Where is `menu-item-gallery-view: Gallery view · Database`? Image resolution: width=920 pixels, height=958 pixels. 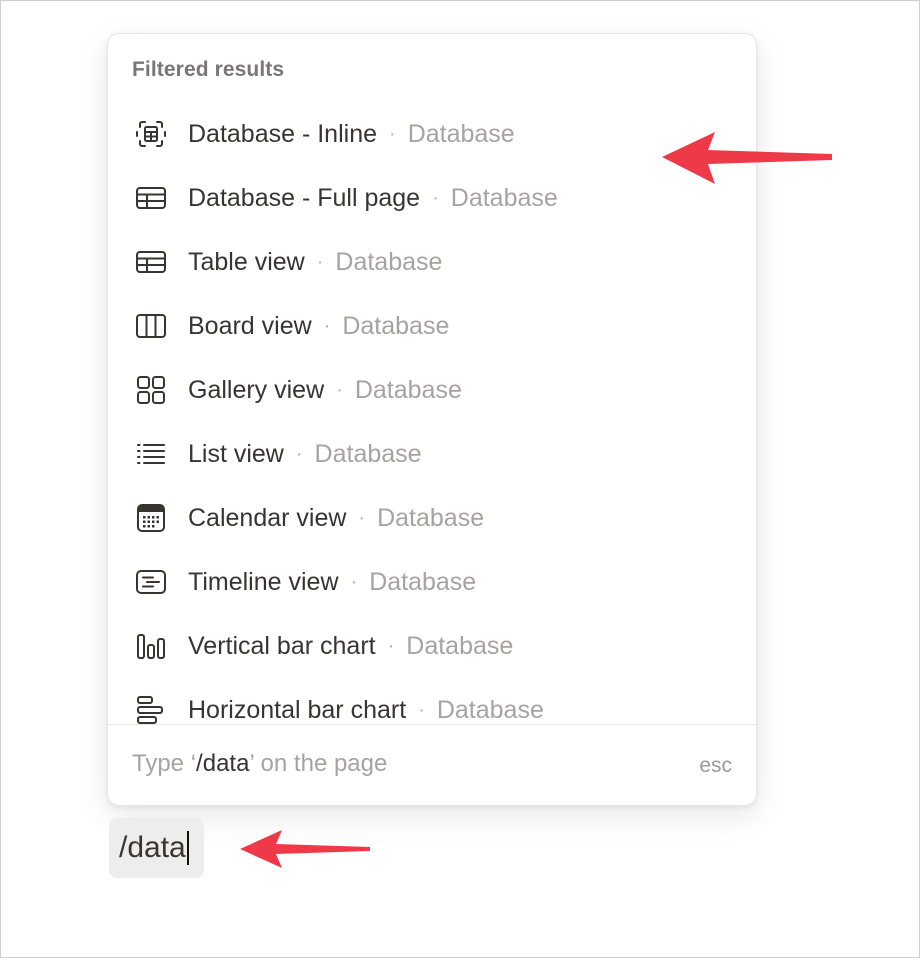 menu-item-gallery-view: Gallery view · Database is located at coordinates (432, 390).